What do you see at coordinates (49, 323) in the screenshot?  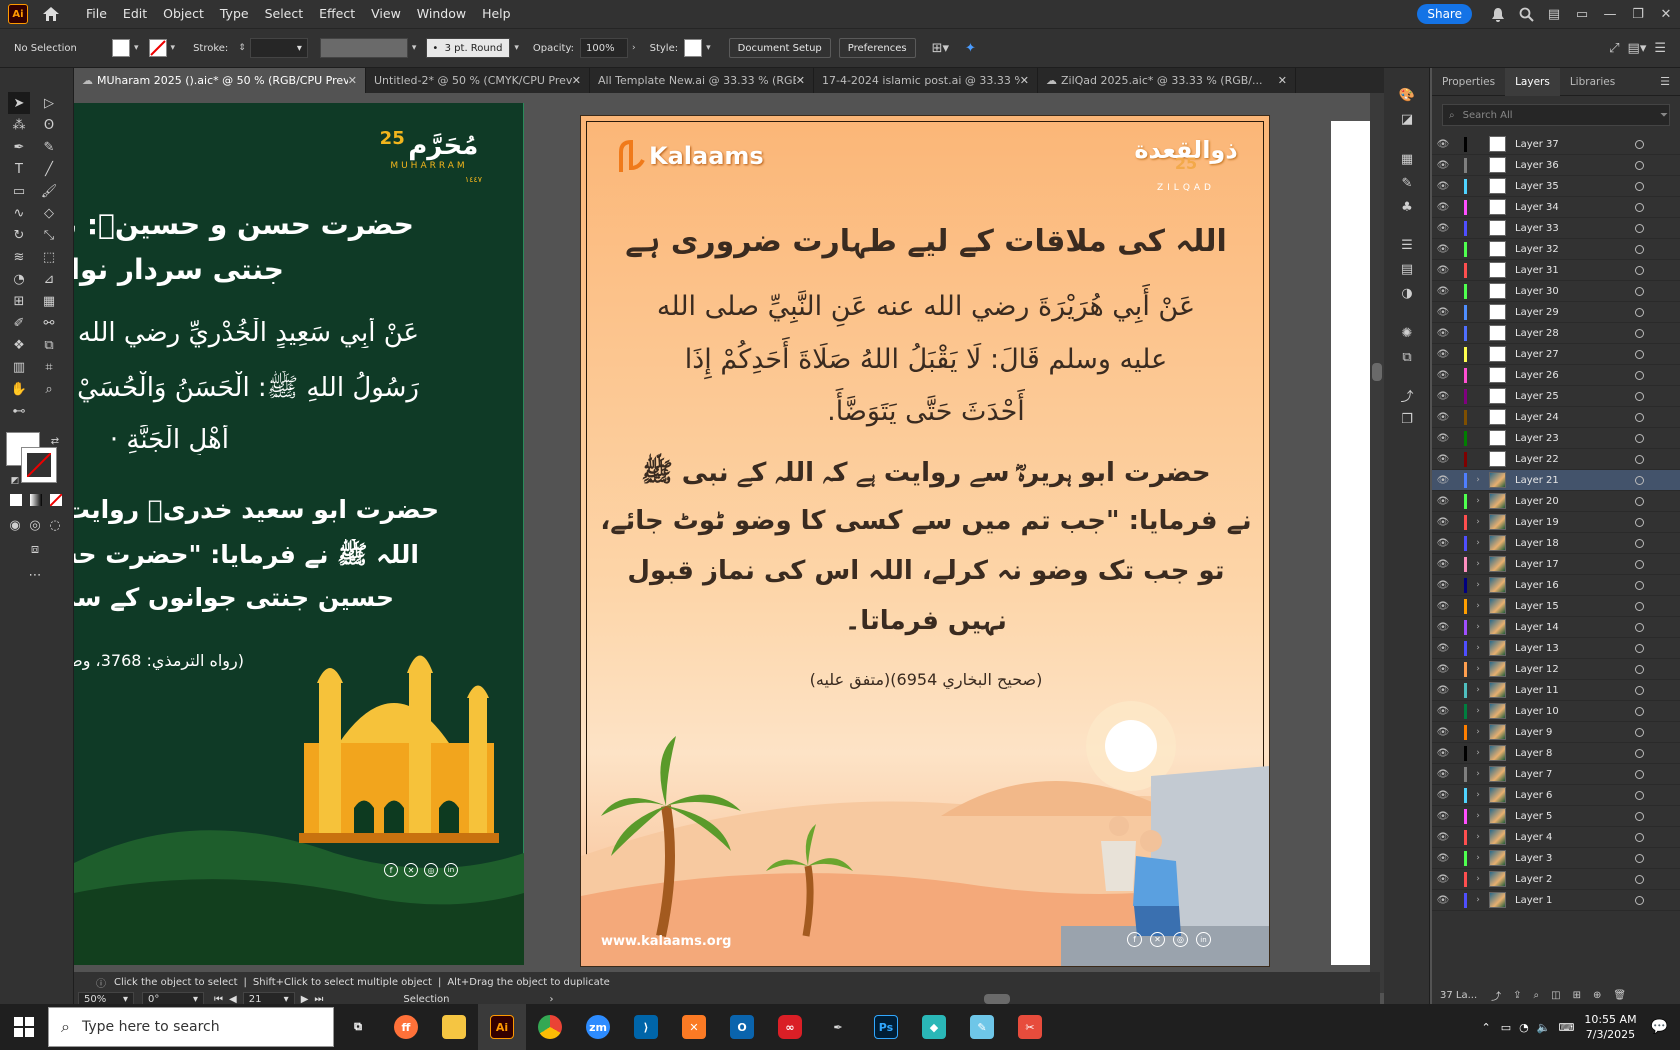 I see `blend-tool-icon: ⚯` at bounding box center [49, 323].